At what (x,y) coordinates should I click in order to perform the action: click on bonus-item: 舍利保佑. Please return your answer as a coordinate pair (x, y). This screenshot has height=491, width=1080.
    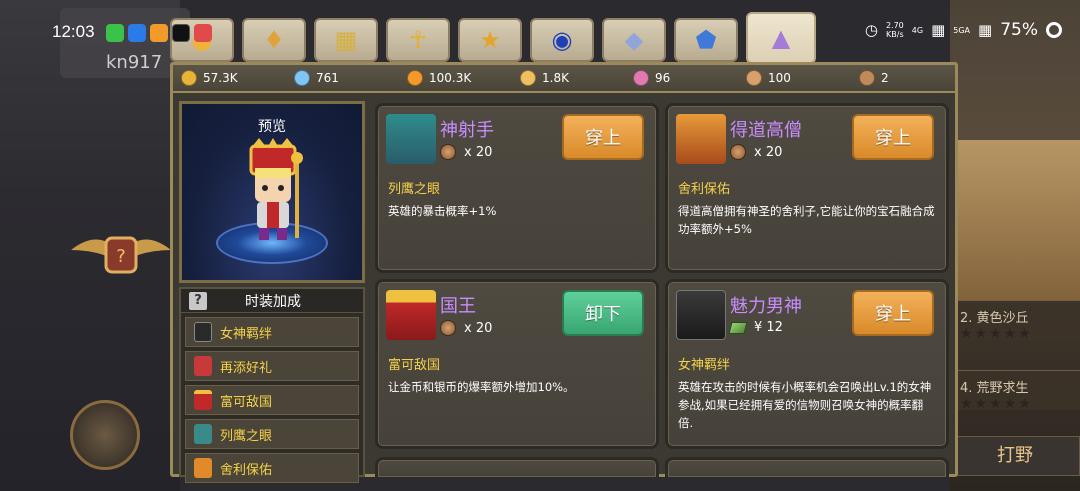
    Looking at the image, I should click on (272, 468).